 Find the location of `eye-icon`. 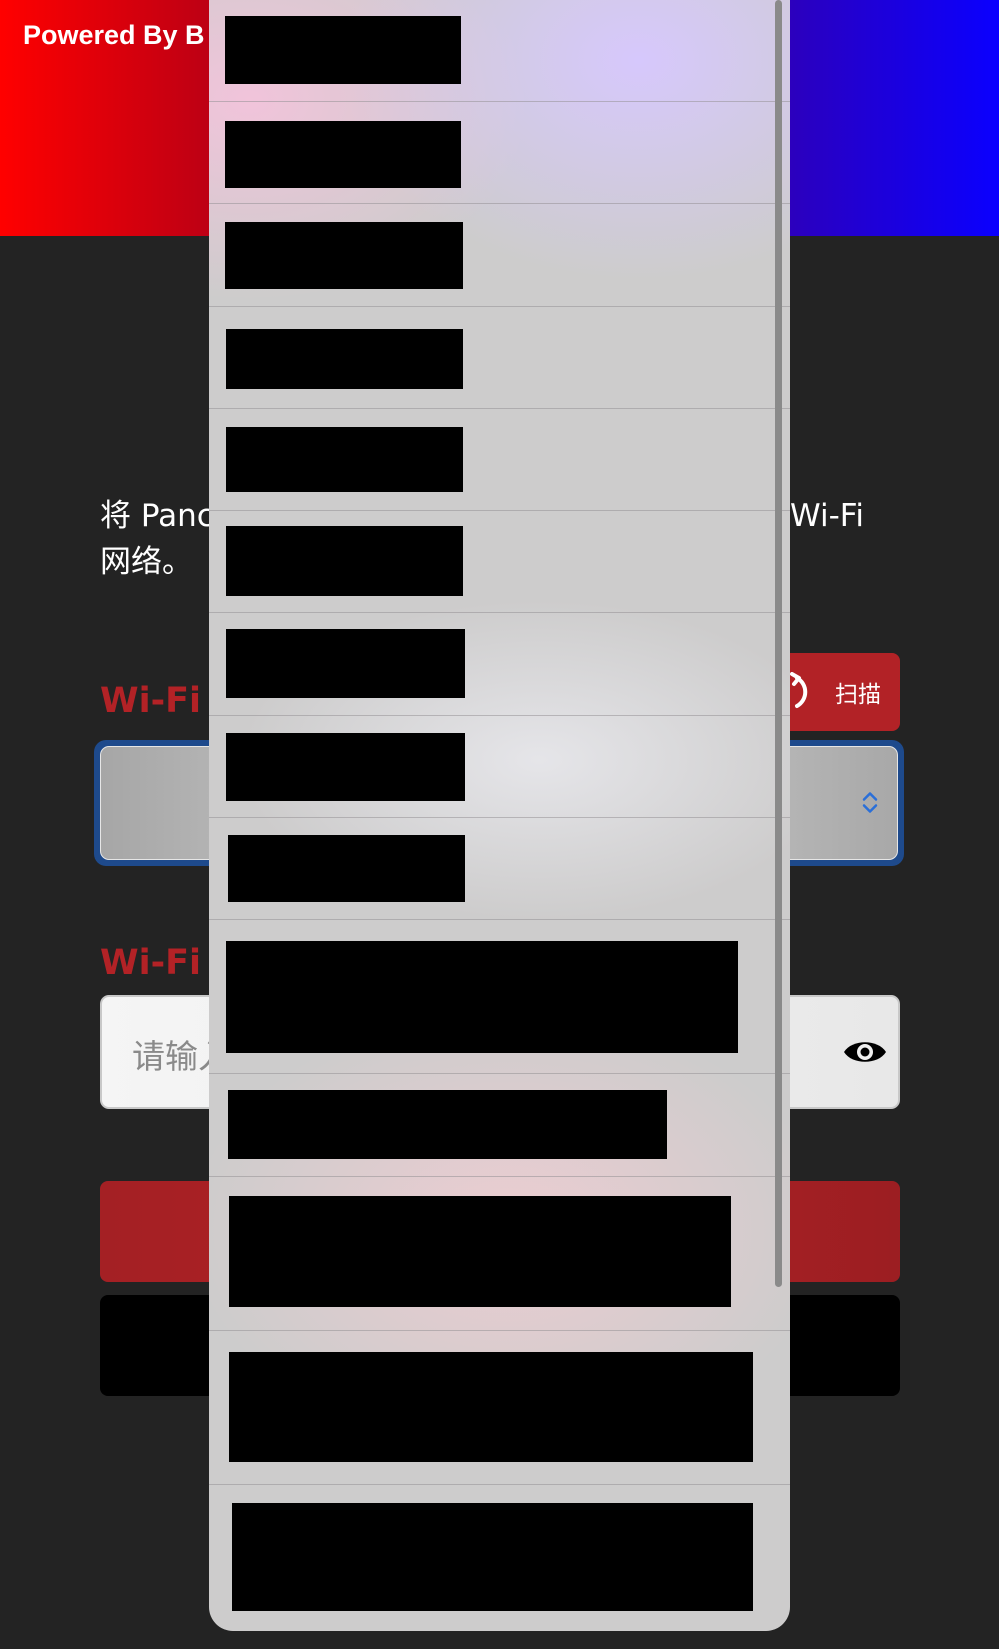

eye-icon is located at coordinates (865, 1052).